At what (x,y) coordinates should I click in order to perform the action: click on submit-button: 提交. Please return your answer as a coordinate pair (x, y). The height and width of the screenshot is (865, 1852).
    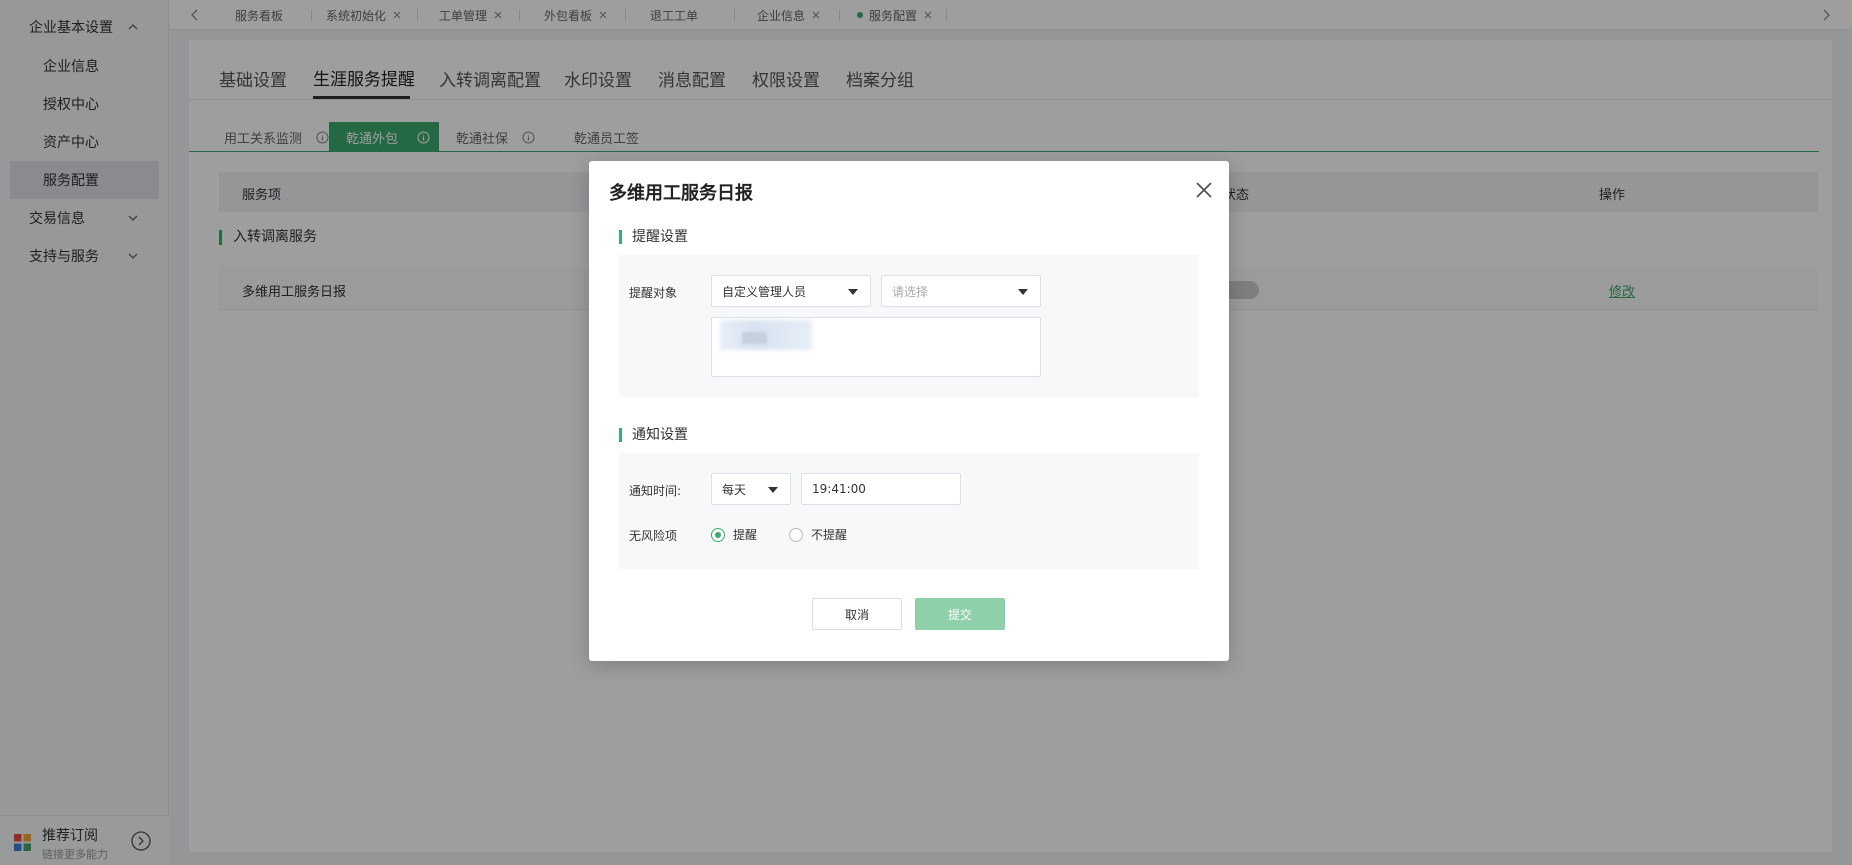
    Looking at the image, I should click on (960, 614).